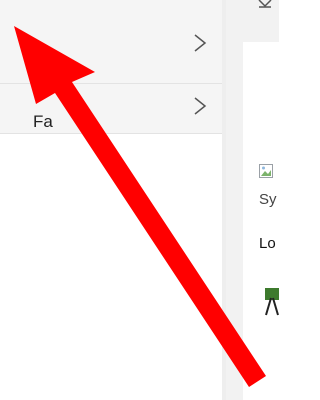  I want to click on details-heading: Fa, so click(44, 72).